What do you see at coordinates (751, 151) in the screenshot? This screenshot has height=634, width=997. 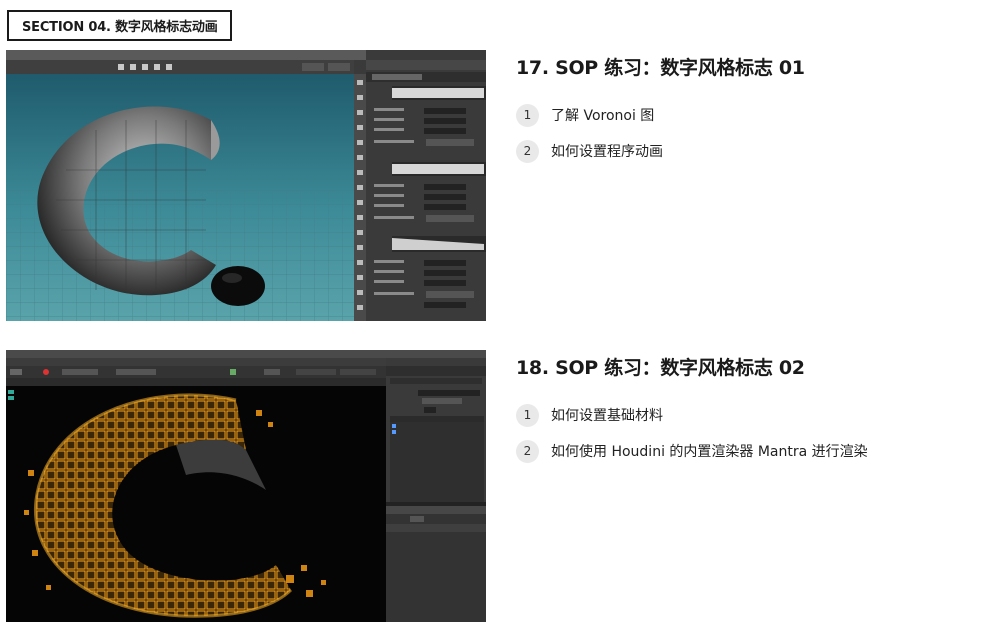 I see `list-item: 2 如何设置程序动画` at bounding box center [751, 151].